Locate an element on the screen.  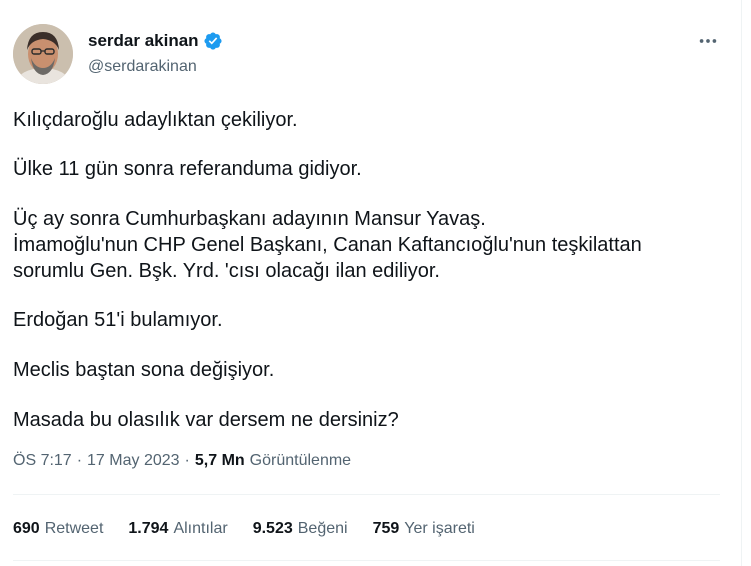
retweets-count: 690 is located at coordinates (26, 528).